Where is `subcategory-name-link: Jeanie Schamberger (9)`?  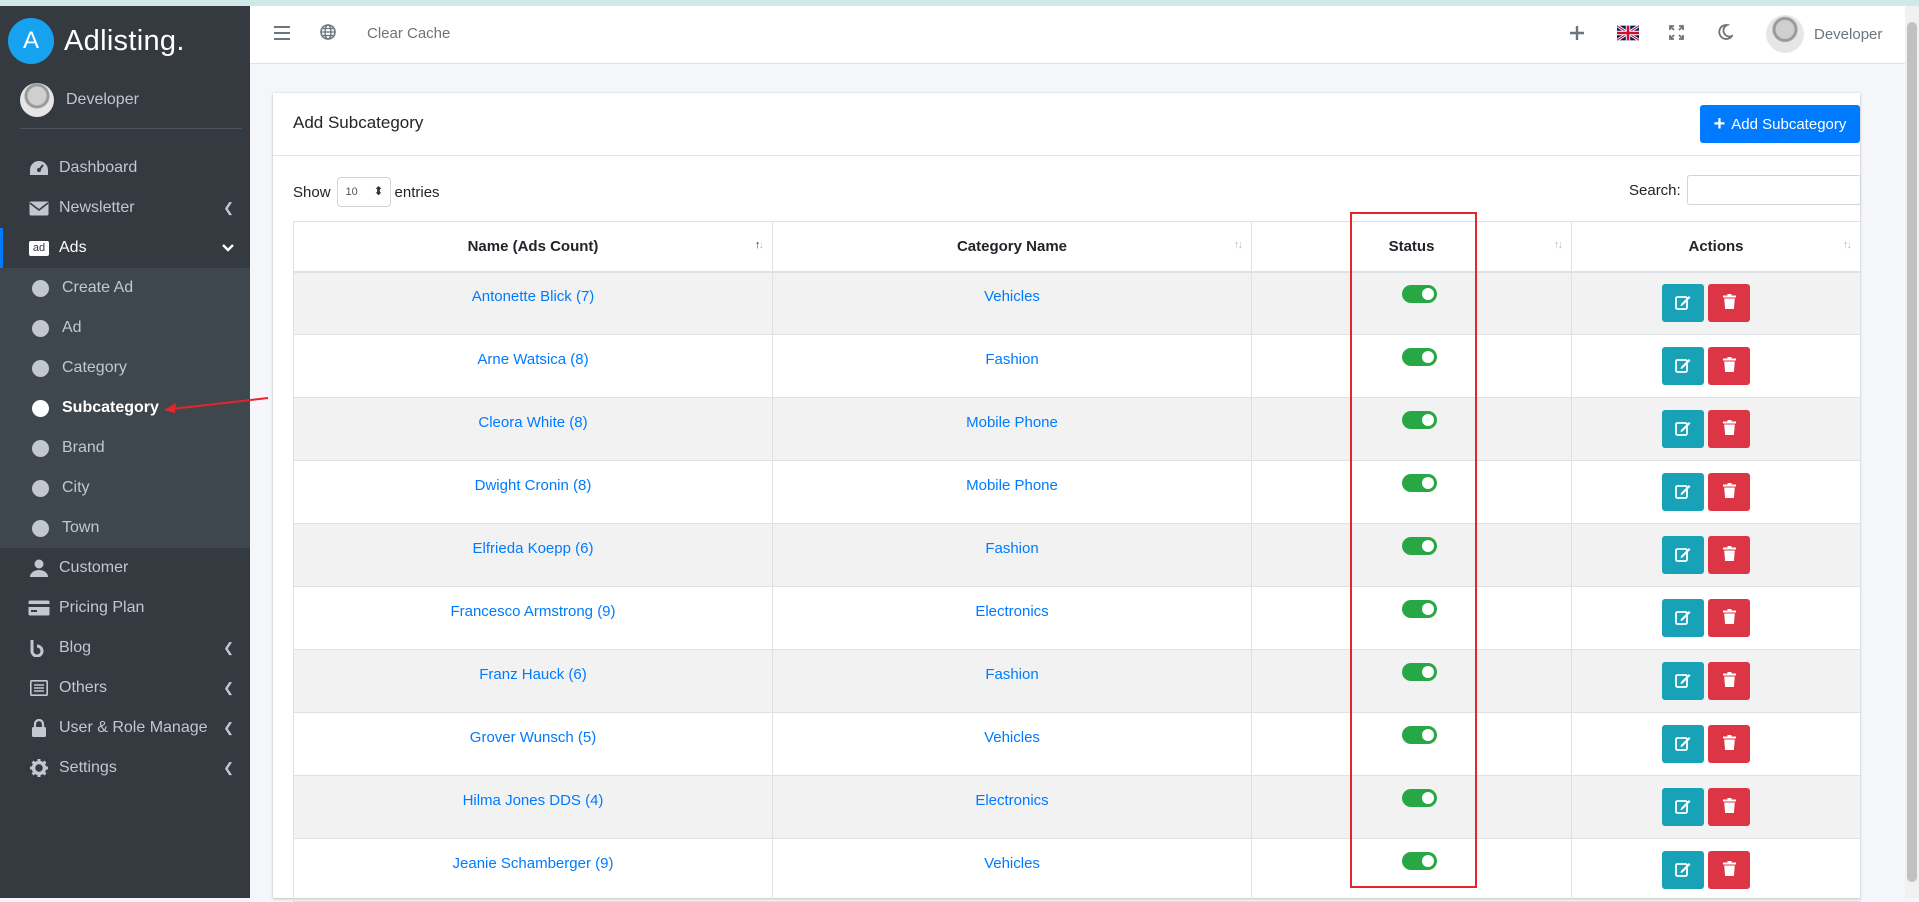 subcategory-name-link: Jeanie Schamberger (9) is located at coordinates (533, 863).